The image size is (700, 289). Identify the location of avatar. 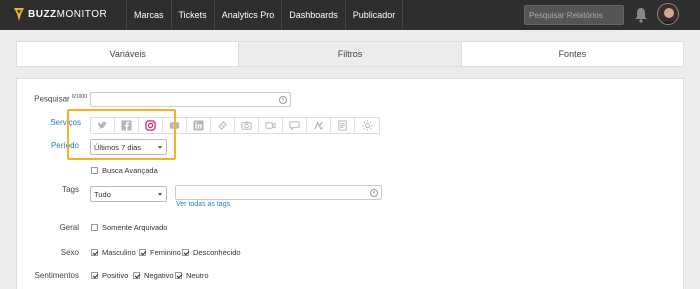
(668, 14).